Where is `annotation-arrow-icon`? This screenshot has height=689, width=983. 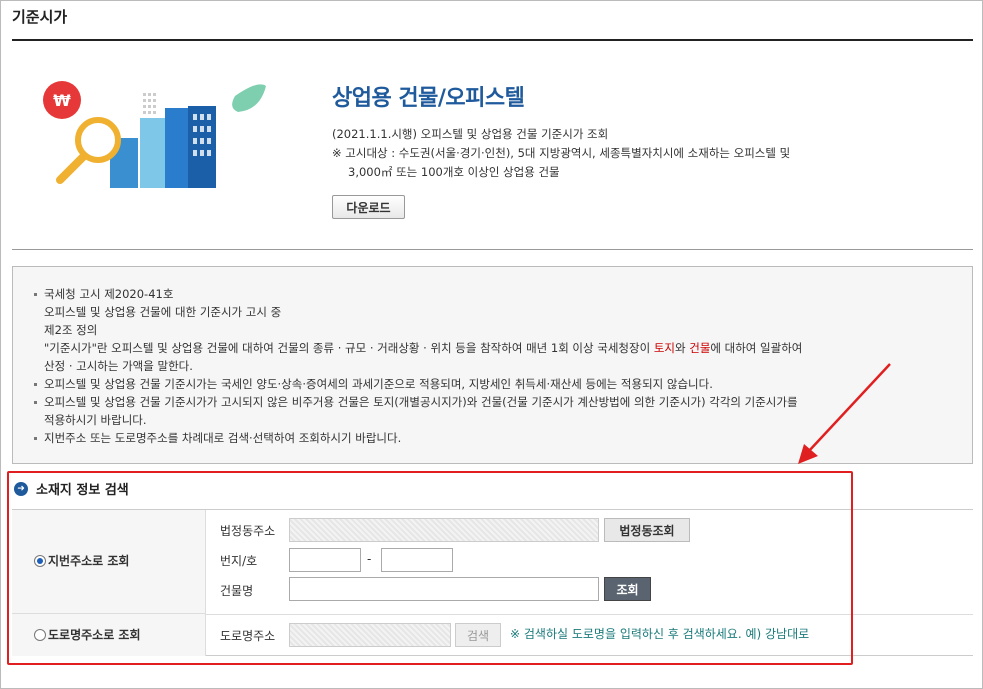 annotation-arrow-icon is located at coordinates (844, 413).